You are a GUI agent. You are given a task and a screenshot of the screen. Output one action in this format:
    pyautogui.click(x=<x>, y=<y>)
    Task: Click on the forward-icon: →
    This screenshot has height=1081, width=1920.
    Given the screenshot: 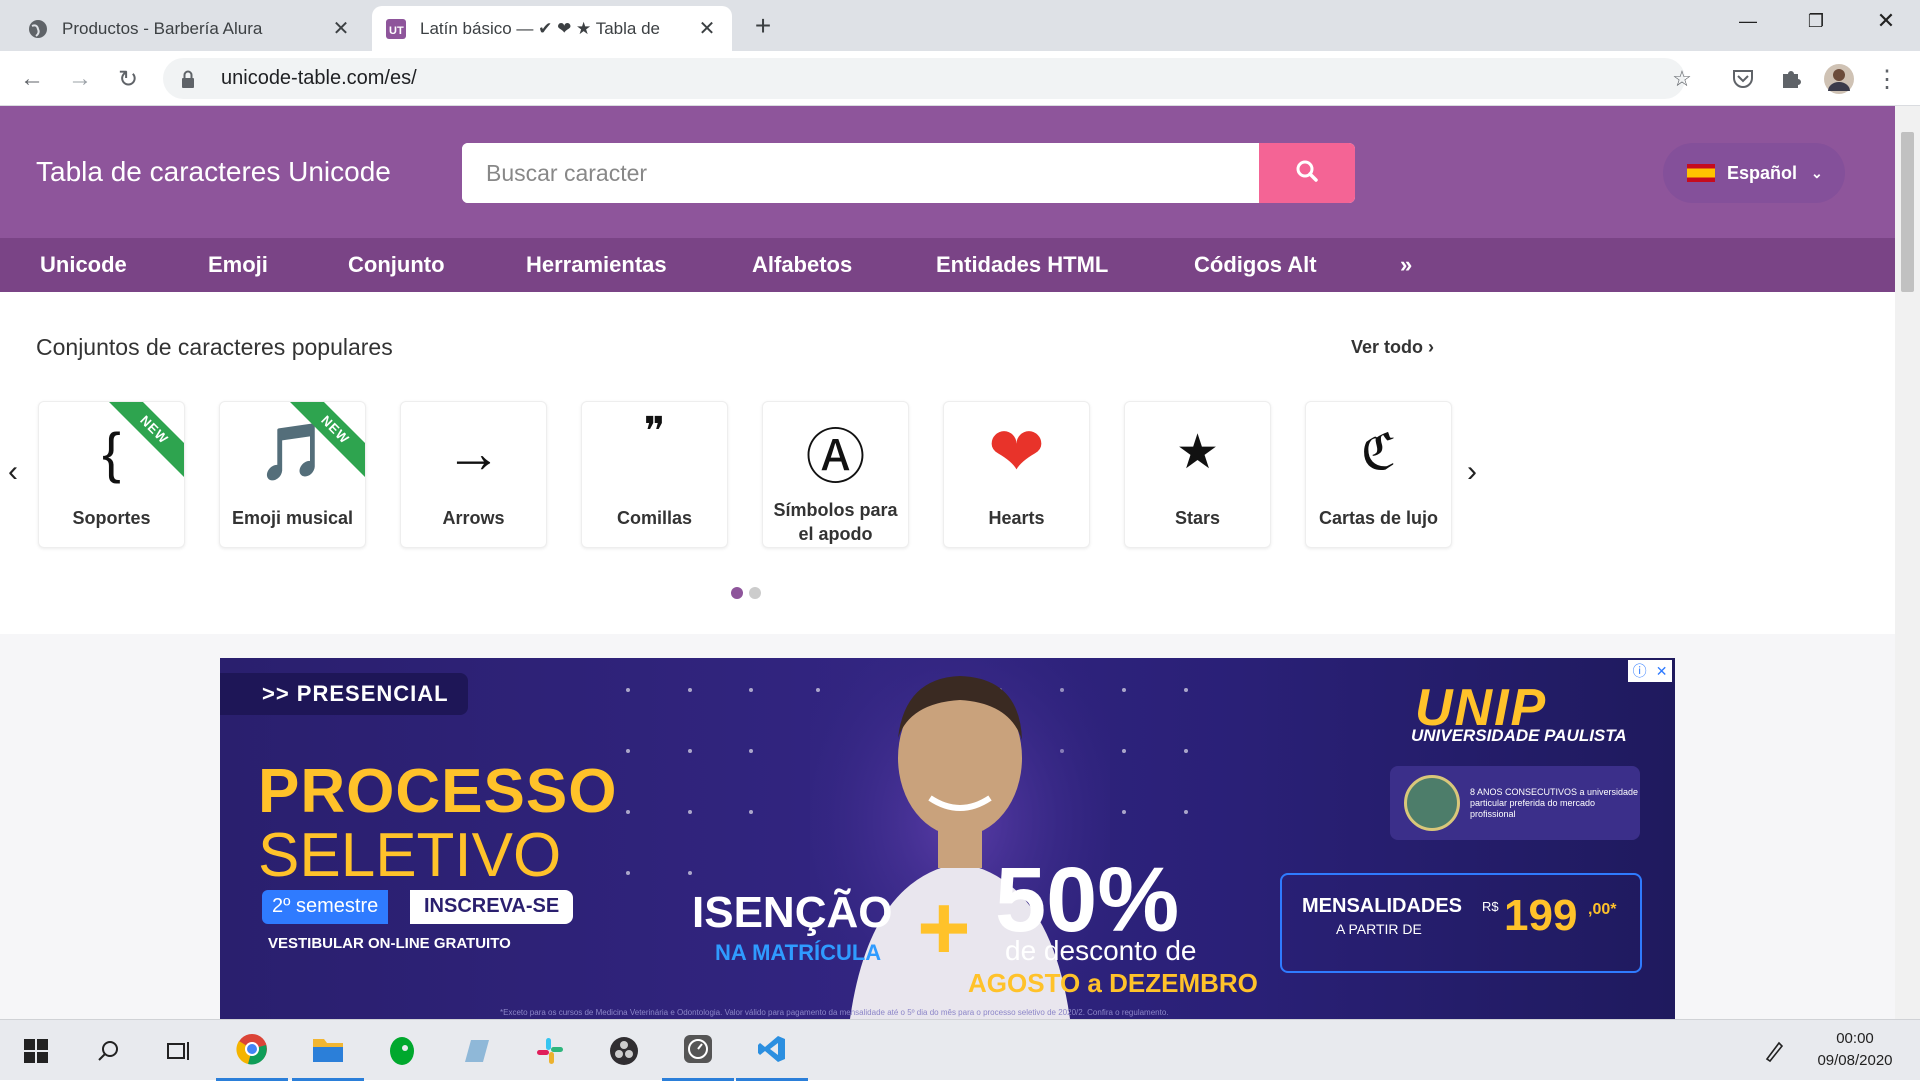 What is the action you would take?
    pyautogui.click(x=80, y=79)
    